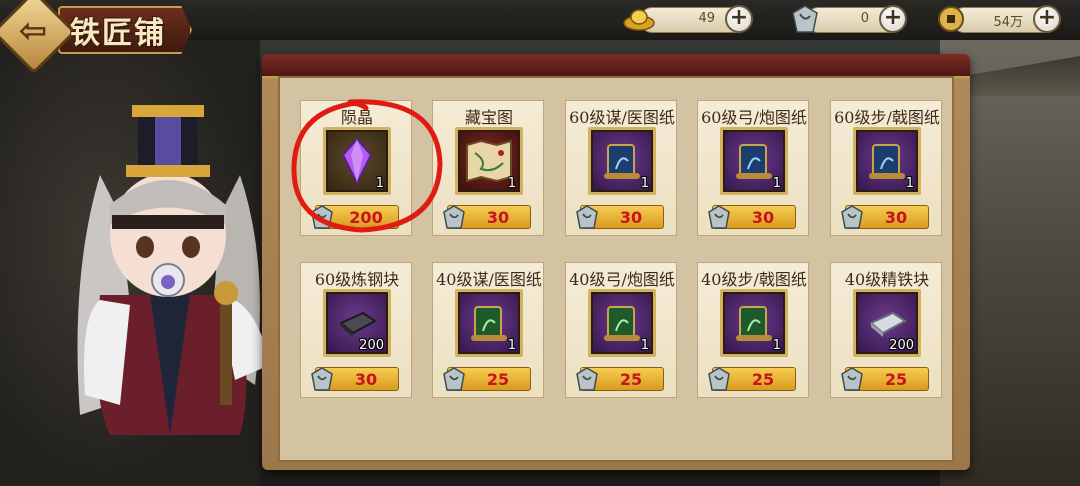 The image size is (1080, 486). Describe the element at coordinates (118, 33) in the screenshot. I see `page-title: 铁匠铺` at that location.